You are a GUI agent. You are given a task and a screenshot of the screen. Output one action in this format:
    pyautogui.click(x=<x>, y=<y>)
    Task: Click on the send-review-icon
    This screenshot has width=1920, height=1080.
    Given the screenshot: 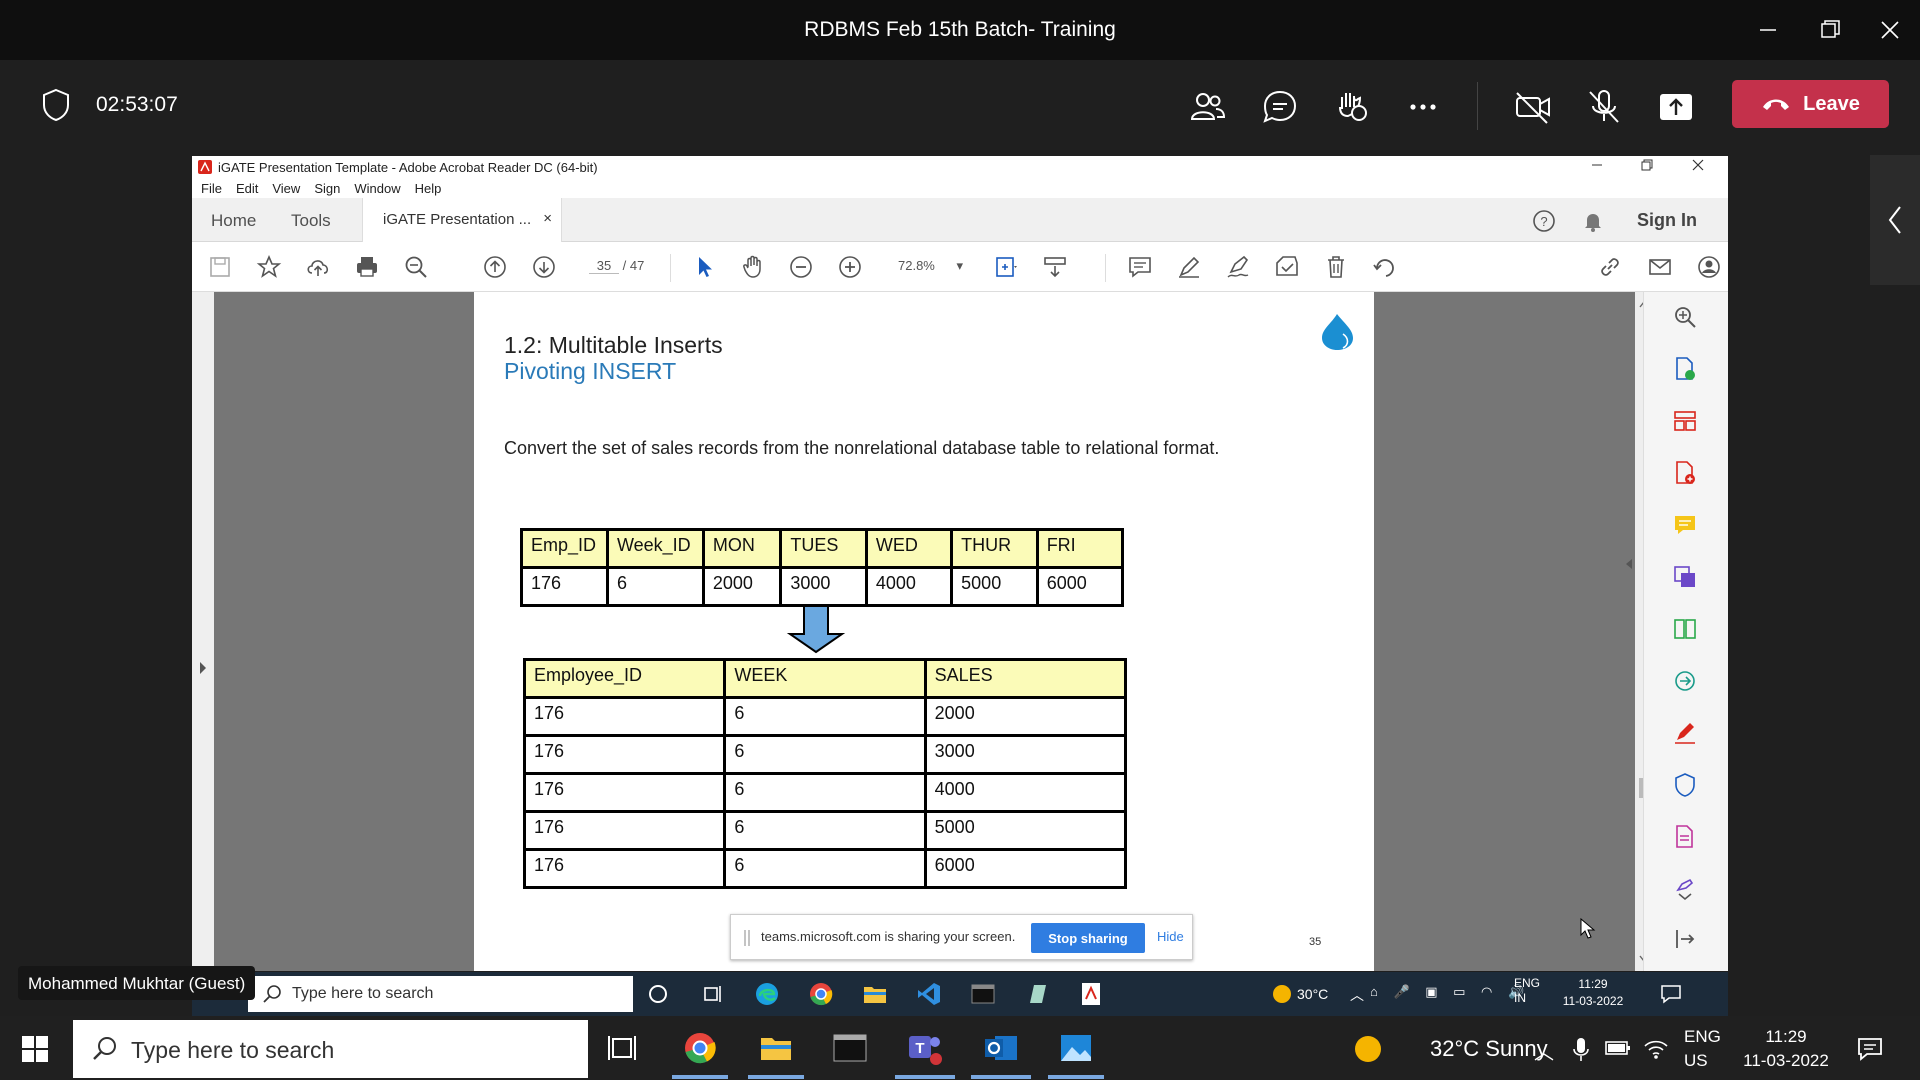 What is the action you would take?
    pyautogui.click(x=1685, y=681)
    